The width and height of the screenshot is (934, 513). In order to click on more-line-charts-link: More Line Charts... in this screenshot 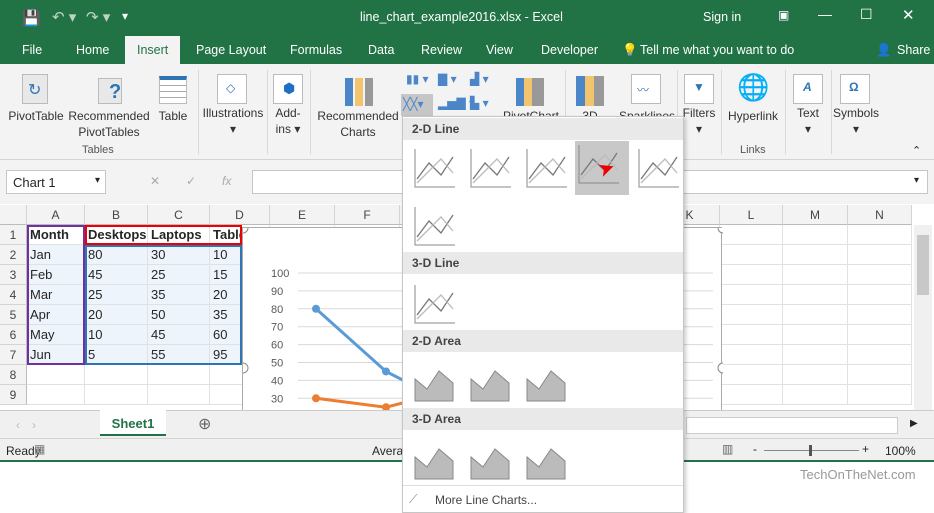, I will do `click(486, 500)`.